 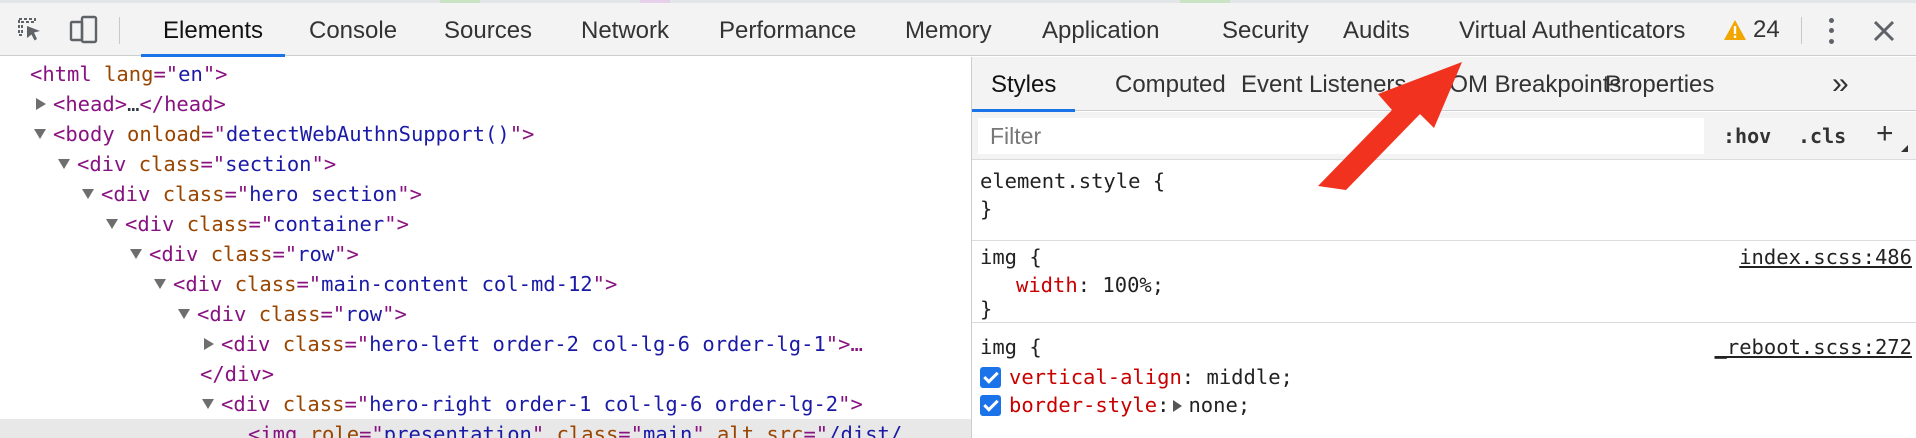 I want to click on new-style-rule-button: +, so click(x=1893, y=135).